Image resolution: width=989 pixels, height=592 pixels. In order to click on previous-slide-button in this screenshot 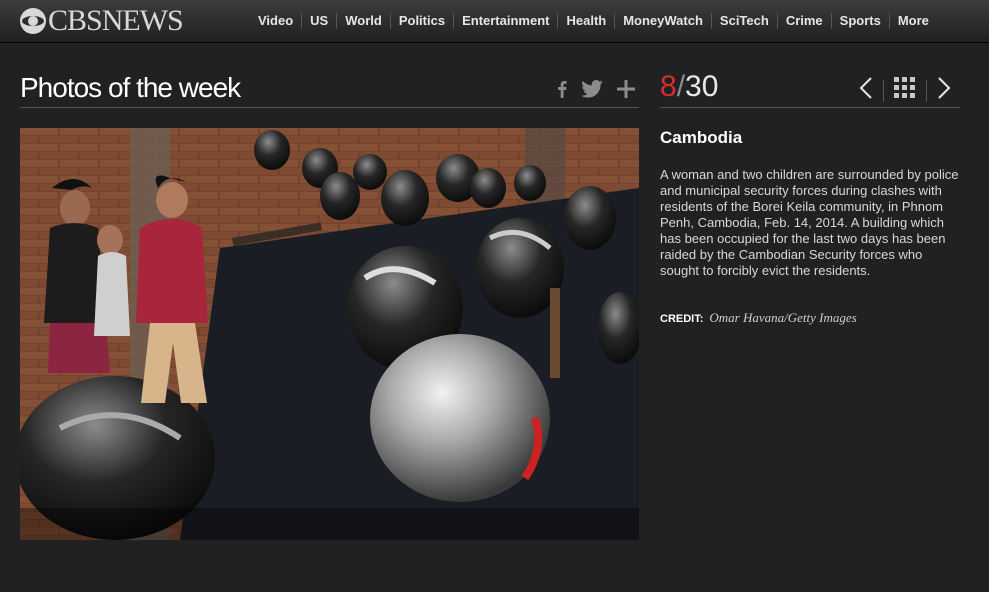, I will do `click(866, 90)`.